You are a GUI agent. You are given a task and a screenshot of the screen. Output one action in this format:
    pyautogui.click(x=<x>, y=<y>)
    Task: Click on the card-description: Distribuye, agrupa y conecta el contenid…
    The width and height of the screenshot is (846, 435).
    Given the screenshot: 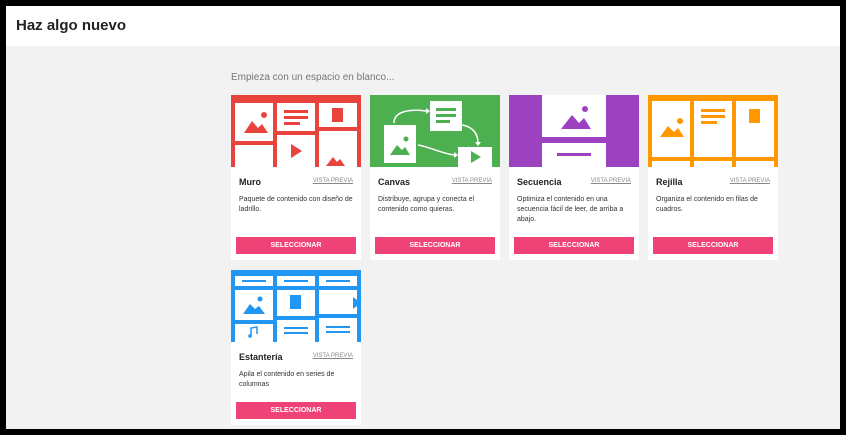 What is the action you would take?
    pyautogui.click(x=426, y=204)
    